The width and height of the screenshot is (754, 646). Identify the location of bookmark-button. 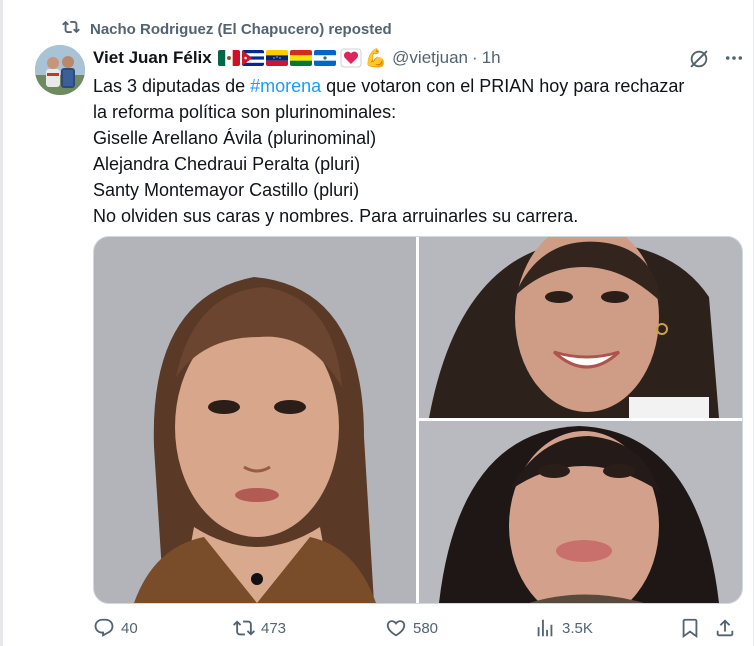
(690, 628).